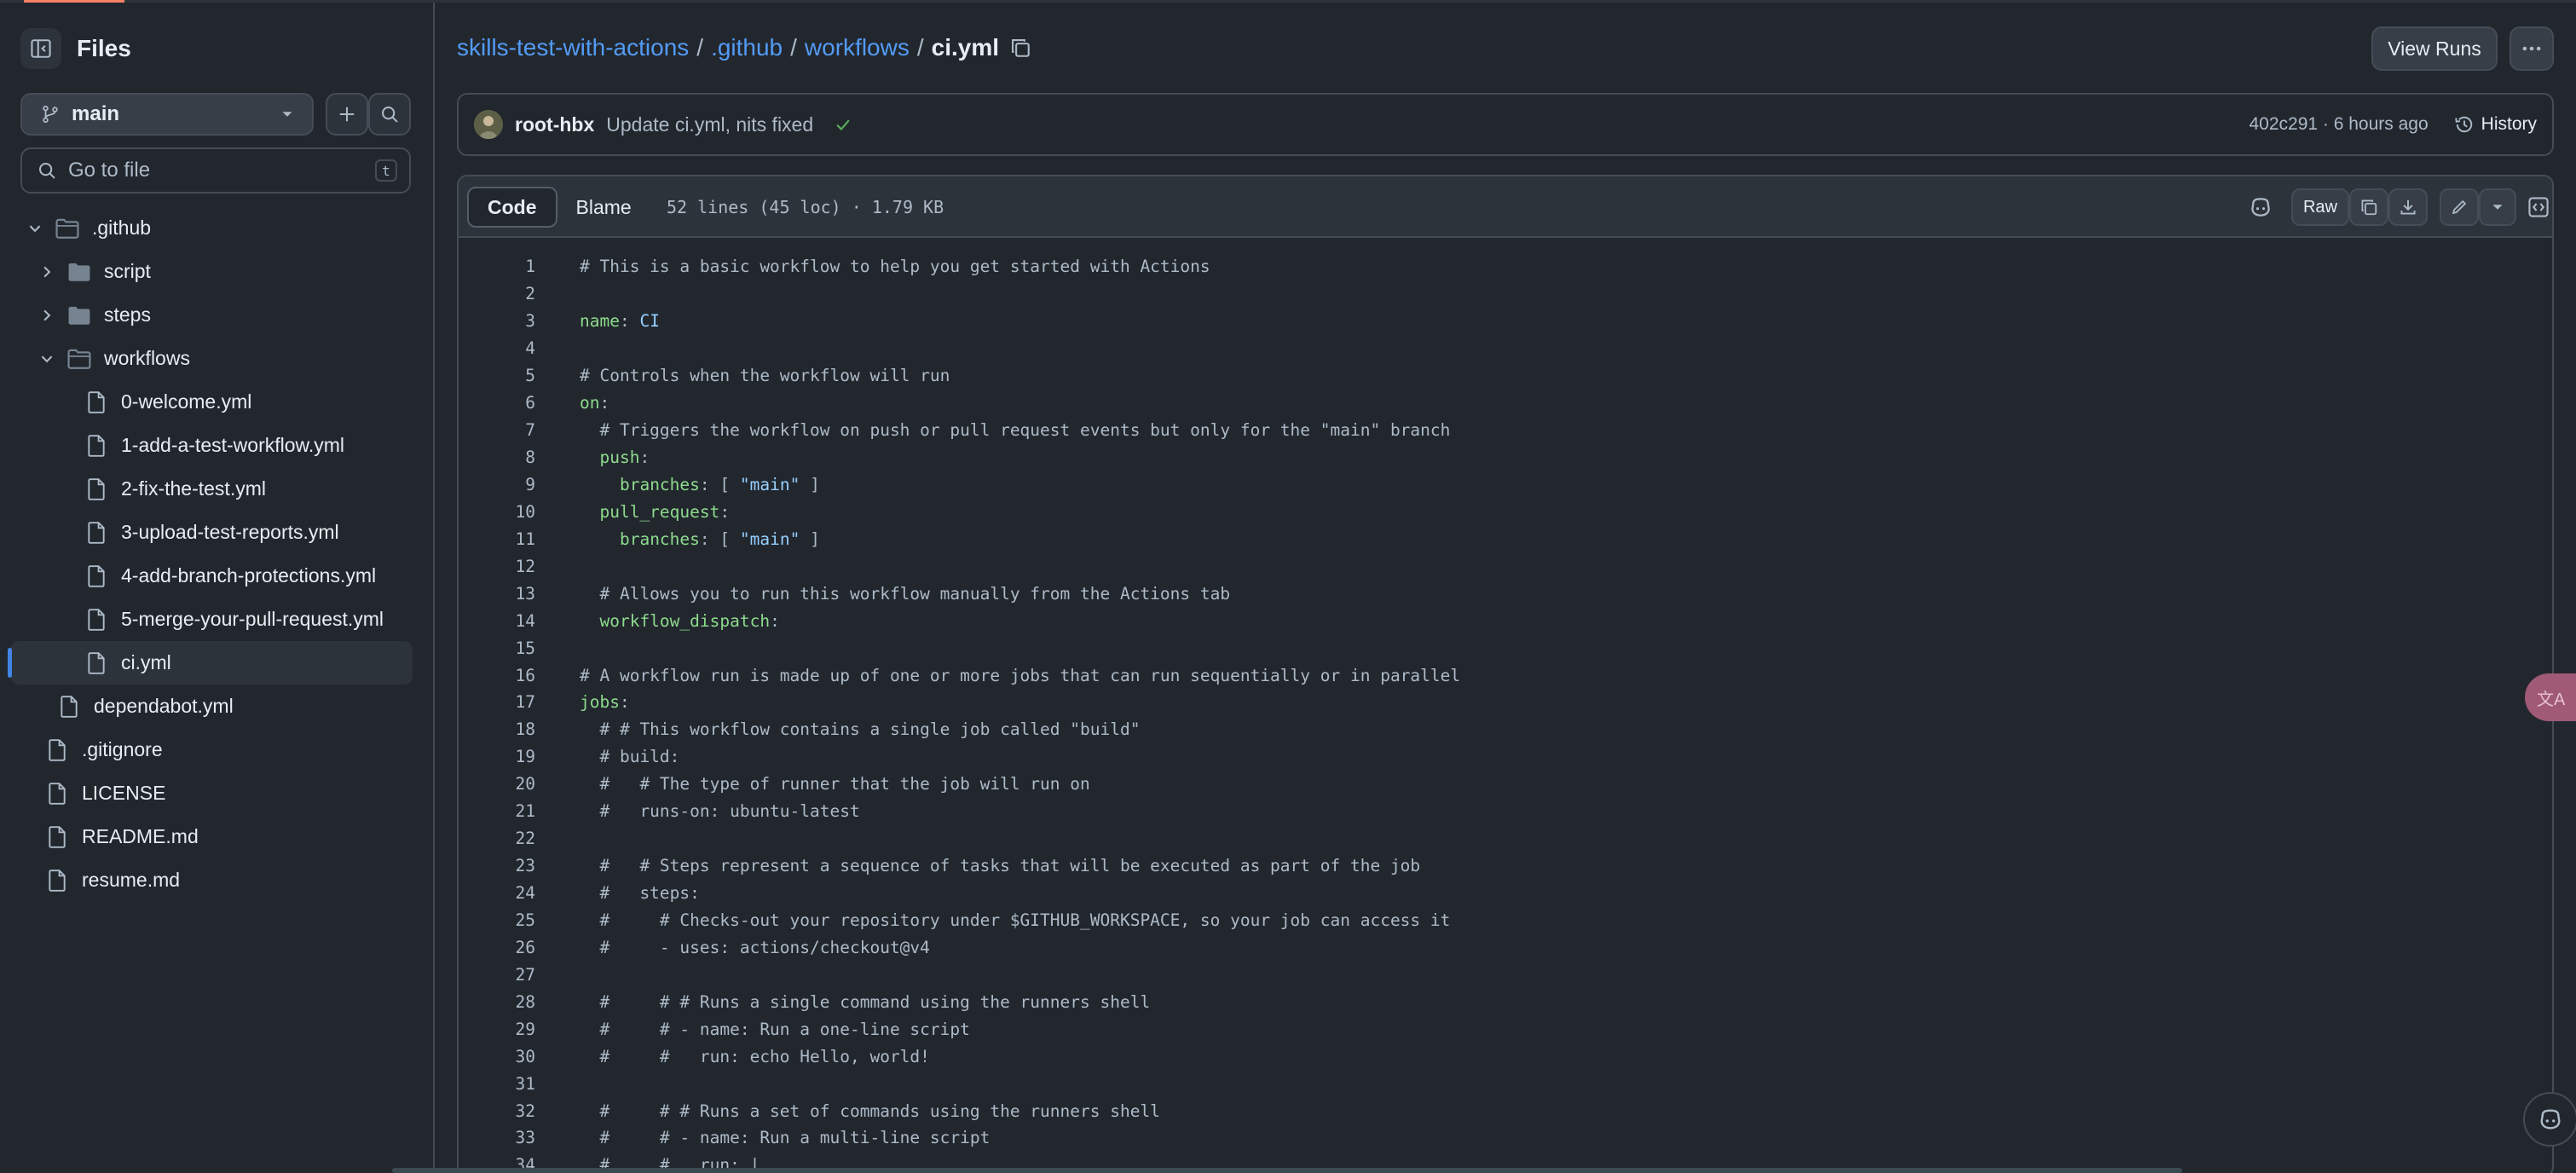 This screenshot has width=2576, height=1173. I want to click on tree-item-label: 3-upload-test-reports.yml, so click(230, 532).